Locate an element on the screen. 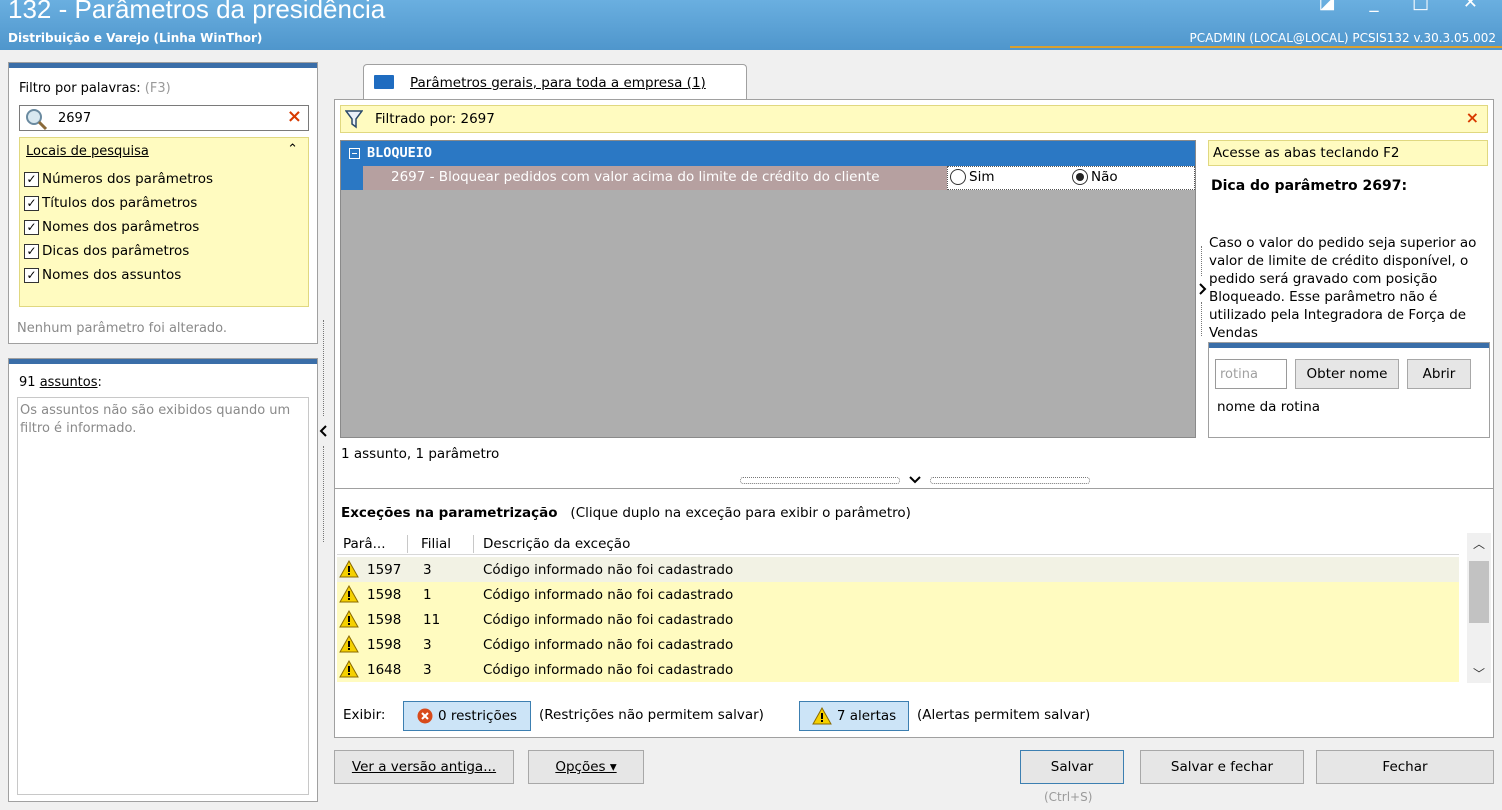 The image size is (1502, 810). cell-param: 1648 is located at coordinates (384, 670).